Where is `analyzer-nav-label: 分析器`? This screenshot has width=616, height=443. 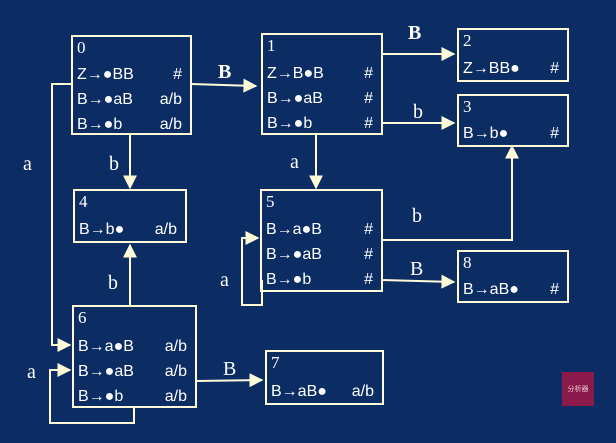
analyzer-nav-label: 分析器 is located at coordinates (578, 389).